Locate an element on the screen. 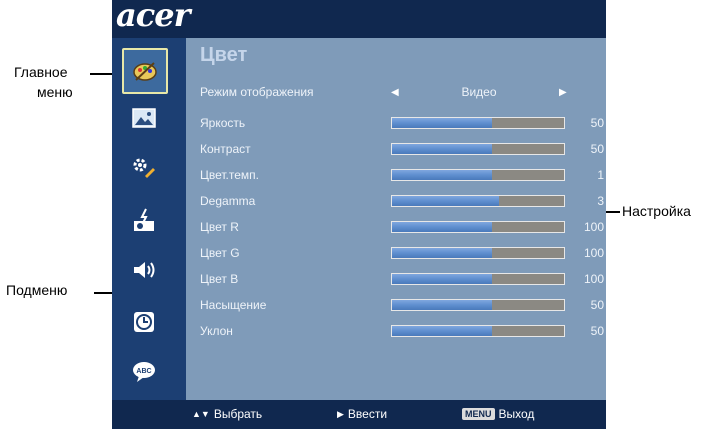  tab-management is located at coordinates (144, 220).